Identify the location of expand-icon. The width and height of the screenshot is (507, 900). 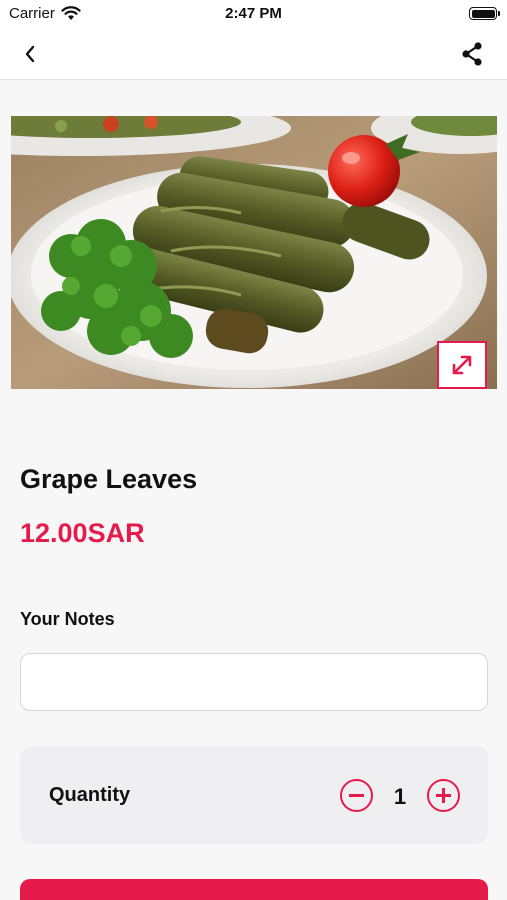
(462, 365).